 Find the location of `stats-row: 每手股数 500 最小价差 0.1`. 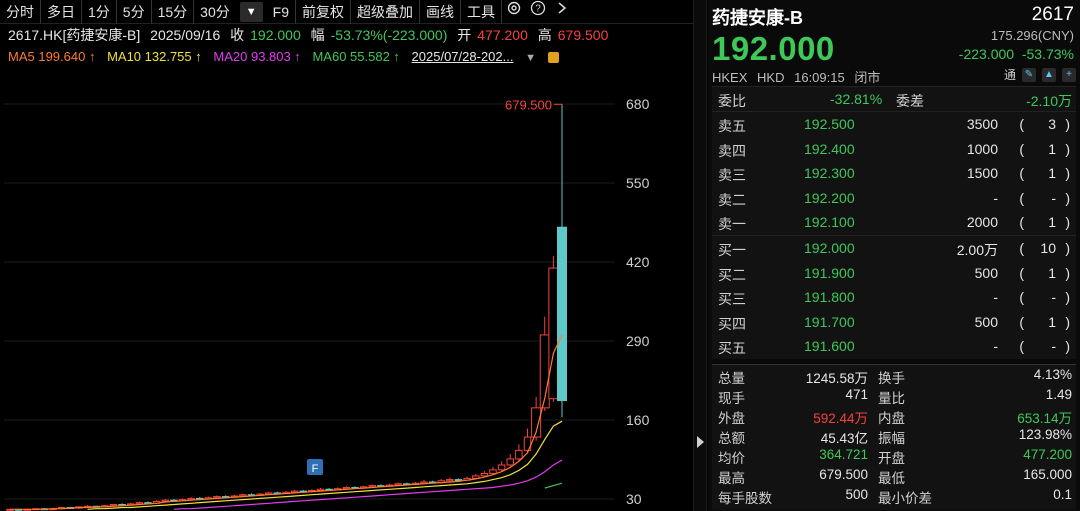

stats-row: 每手股数 500 最小价差 0.1 is located at coordinates (894, 495).